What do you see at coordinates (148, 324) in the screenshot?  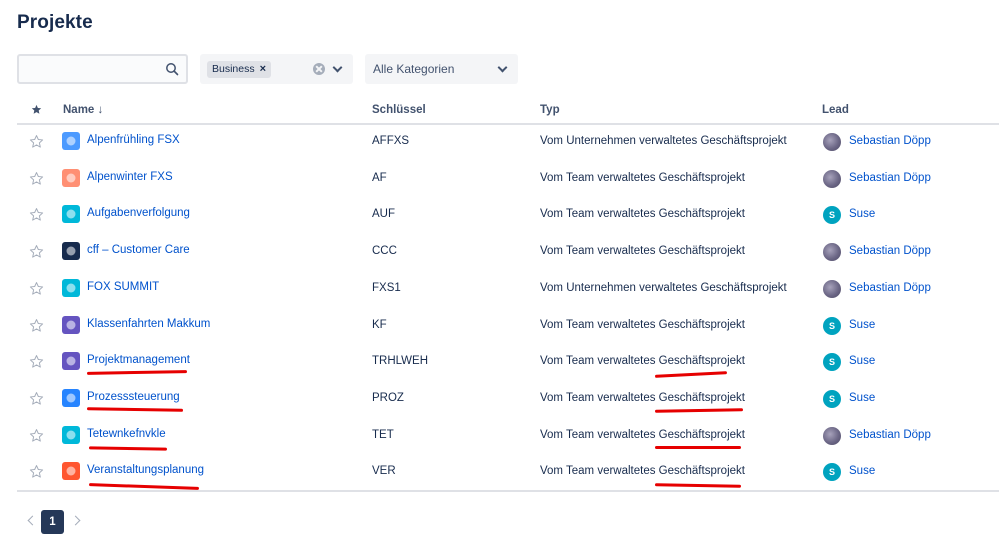 I see `project-name-link: Klassenfahrten Makkum` at bounding box center [148, 324].